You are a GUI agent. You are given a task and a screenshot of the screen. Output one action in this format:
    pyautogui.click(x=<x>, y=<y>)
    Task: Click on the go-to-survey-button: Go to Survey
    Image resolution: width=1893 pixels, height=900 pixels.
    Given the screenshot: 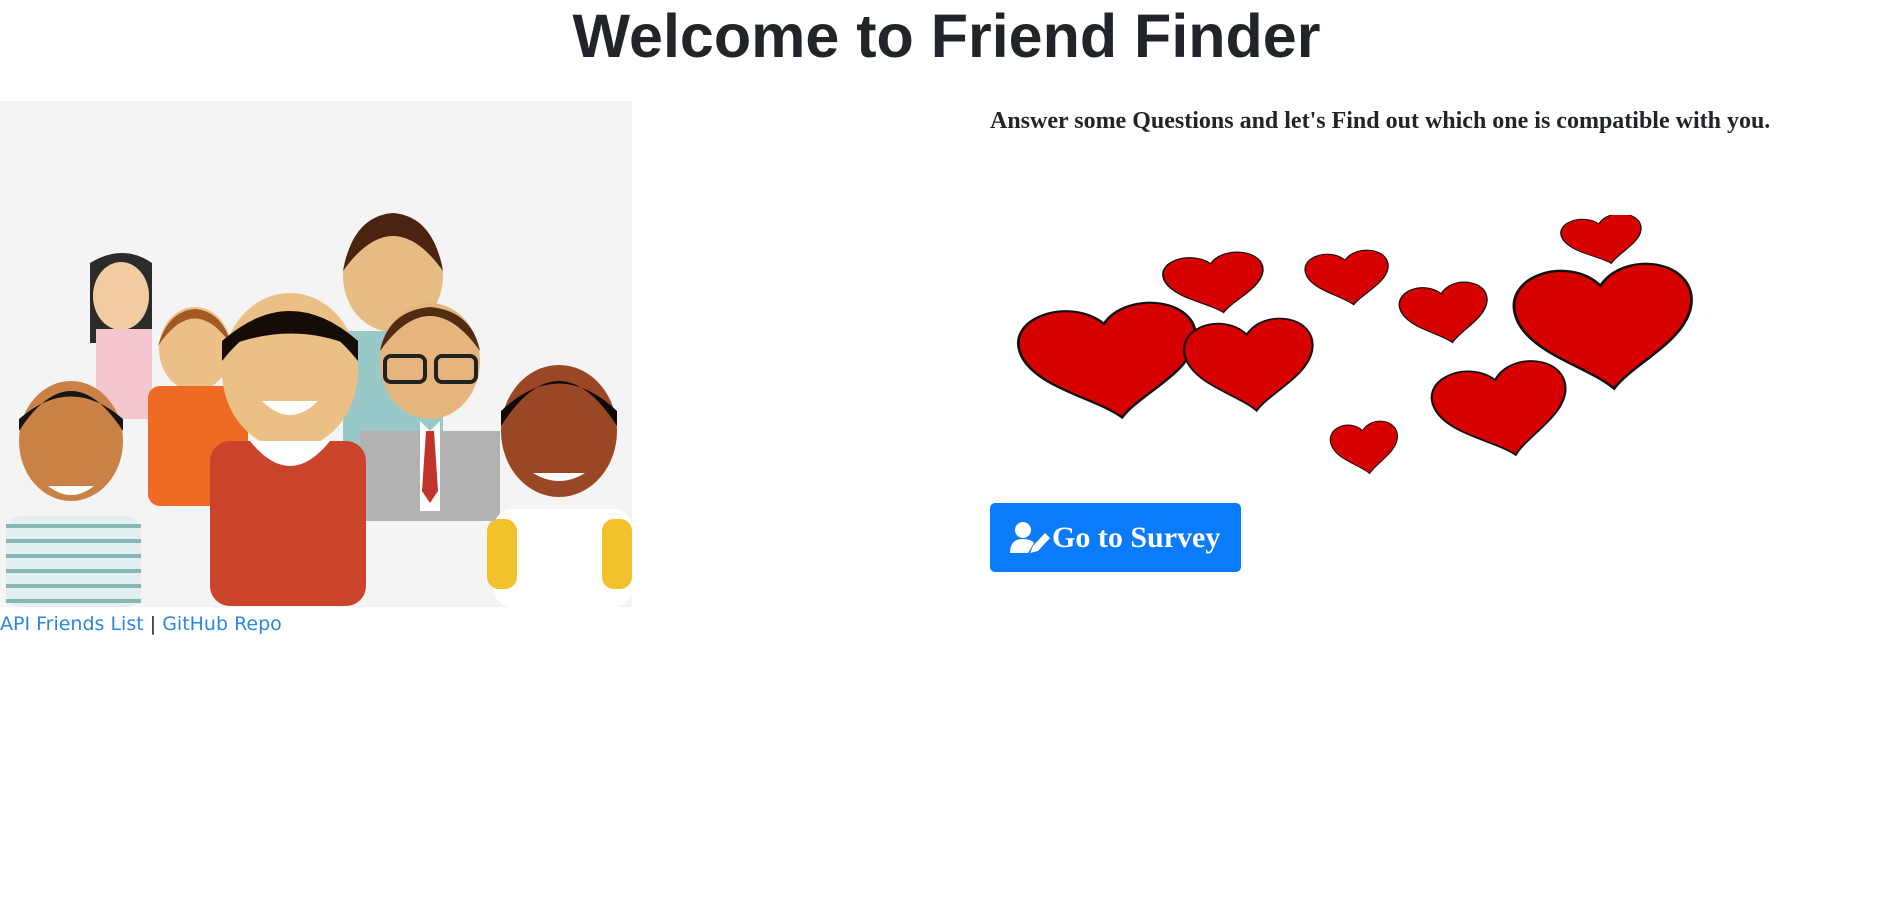 What is the action you would take?
    pyautogui.click(x=1115, y=537)
    